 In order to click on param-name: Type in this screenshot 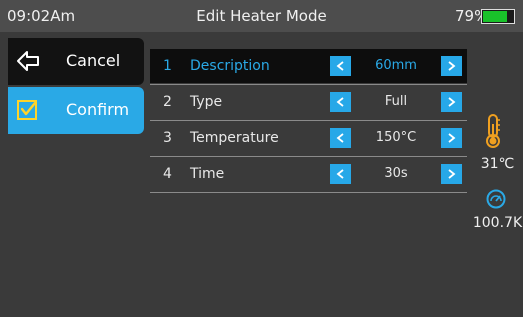, I will do `click(206, 102)`.